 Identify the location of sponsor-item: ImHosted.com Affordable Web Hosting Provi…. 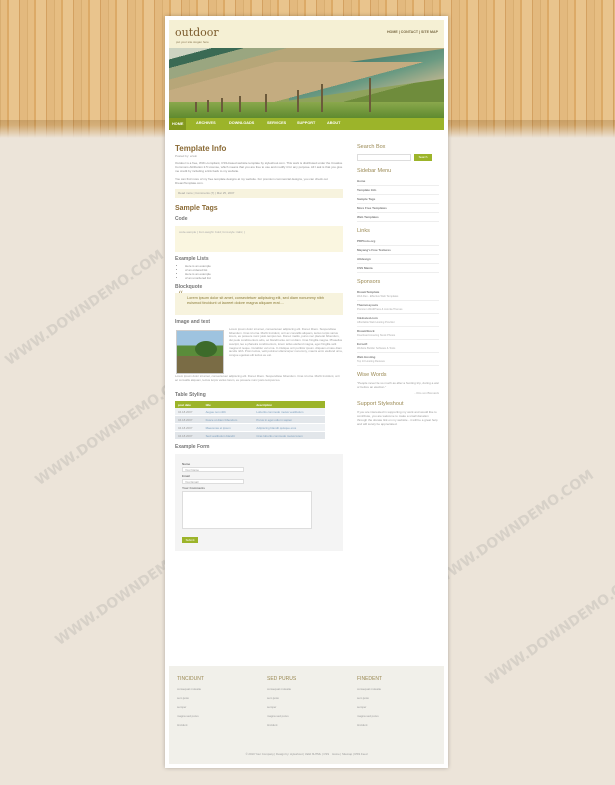
(398, 320).